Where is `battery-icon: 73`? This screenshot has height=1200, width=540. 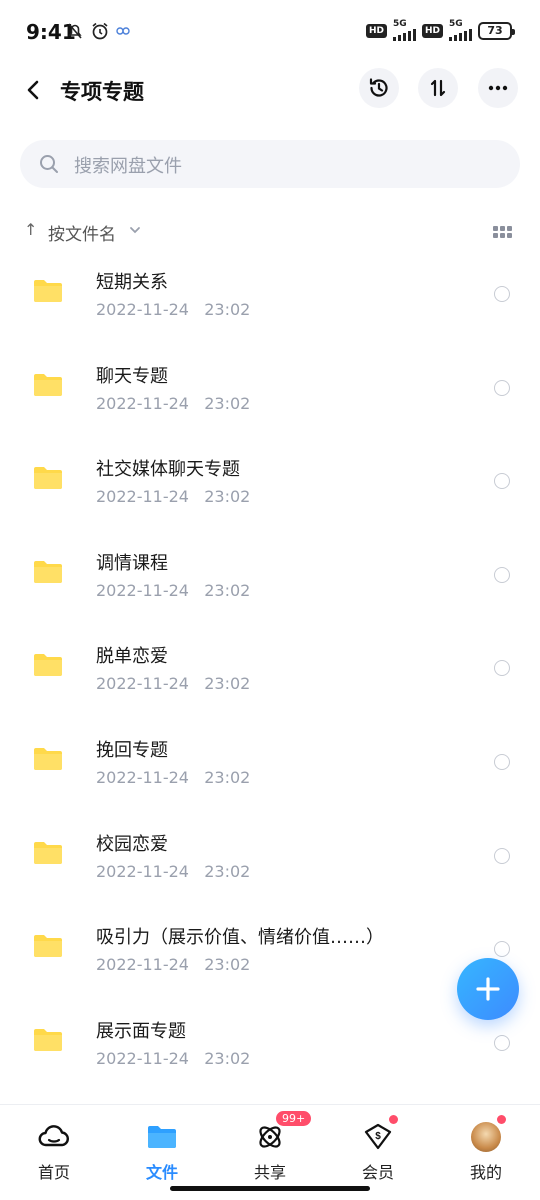 battery-icon: 73 is located at coordinates (496, 30).